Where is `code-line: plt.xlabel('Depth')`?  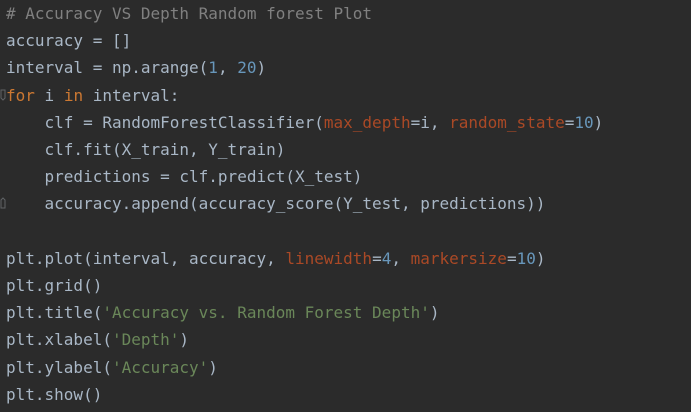
code-line: plt.xlabel('Depth') is located at coordinates (97, 339).